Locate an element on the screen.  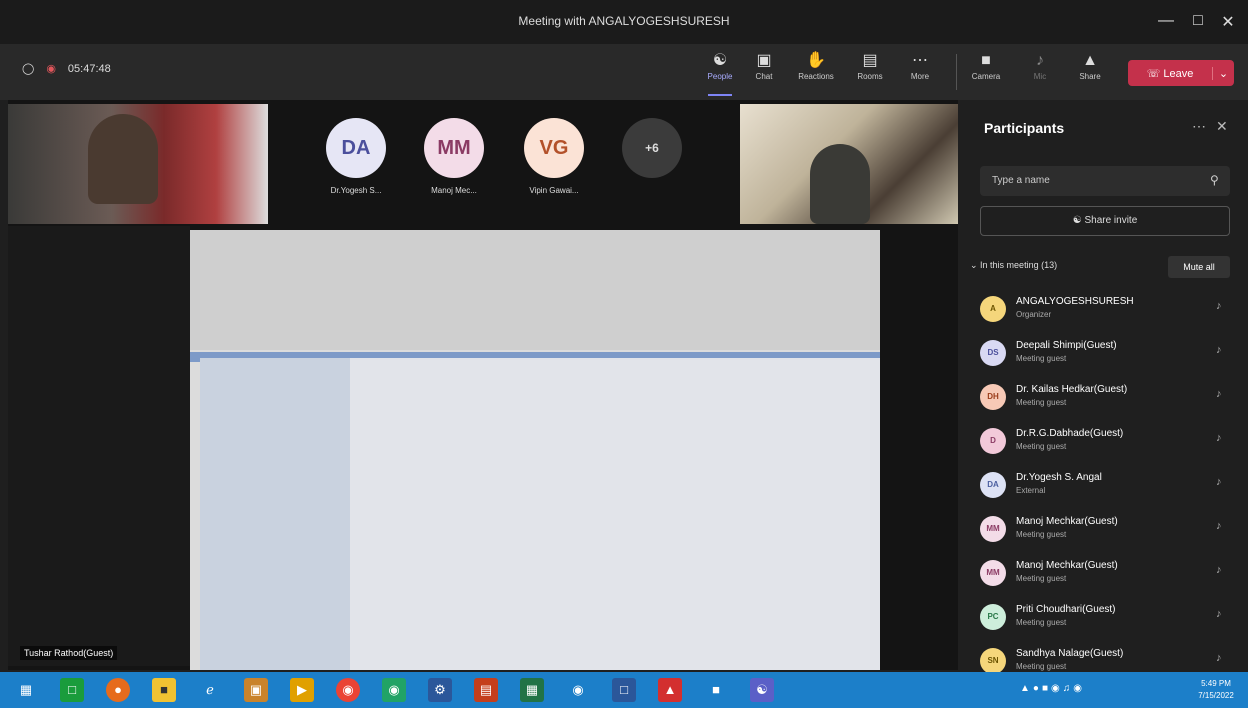
title-bar: Meeting with ANGALYOGESHSURESH — □ ✕ is located at coordinates (624, 22).